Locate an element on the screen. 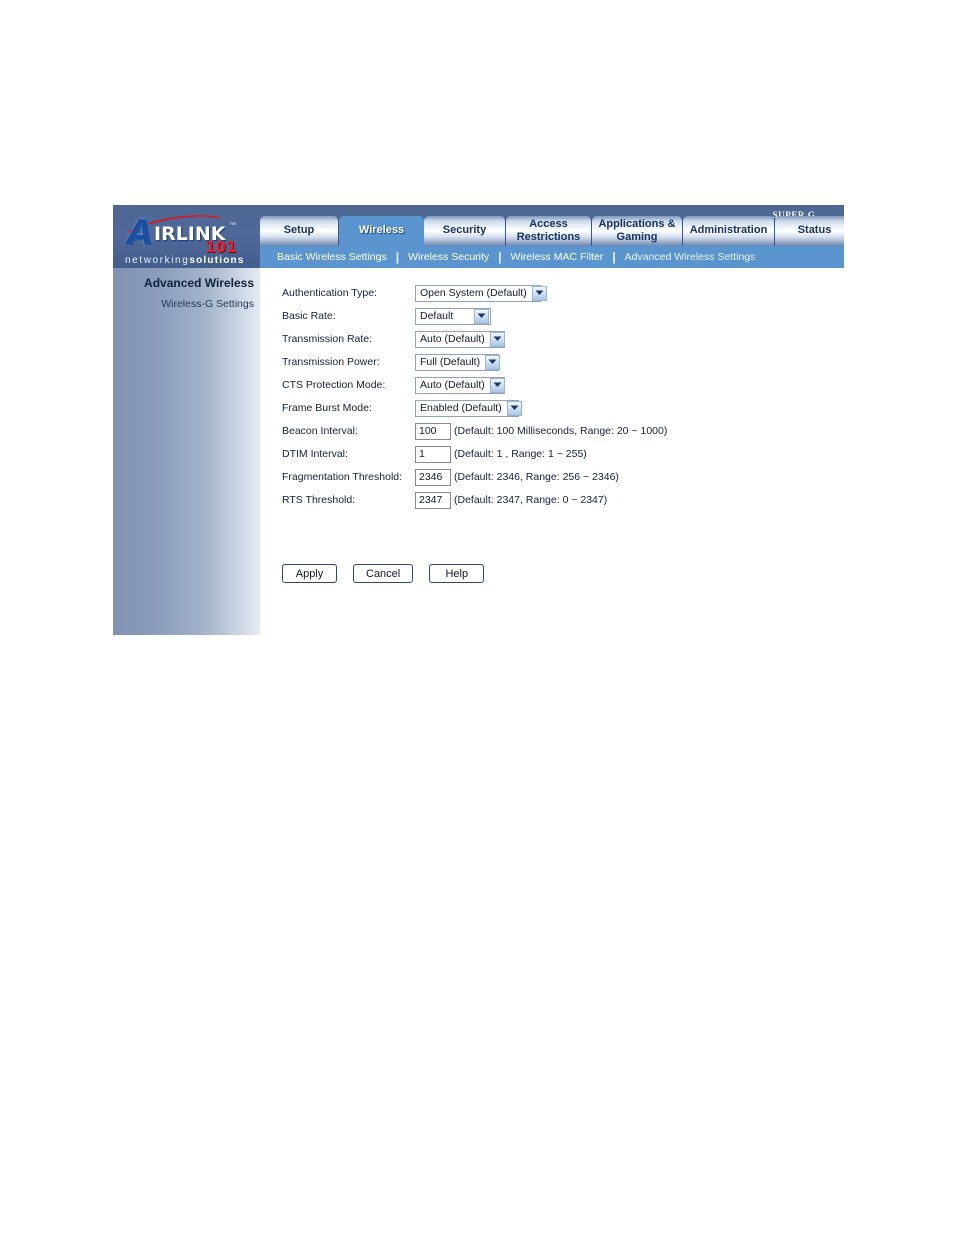 Image resolution: width=954 pixels, height=1235 pixels. tab-applications-gaming: Applications & Gaming is located at coordinates (637, 231).